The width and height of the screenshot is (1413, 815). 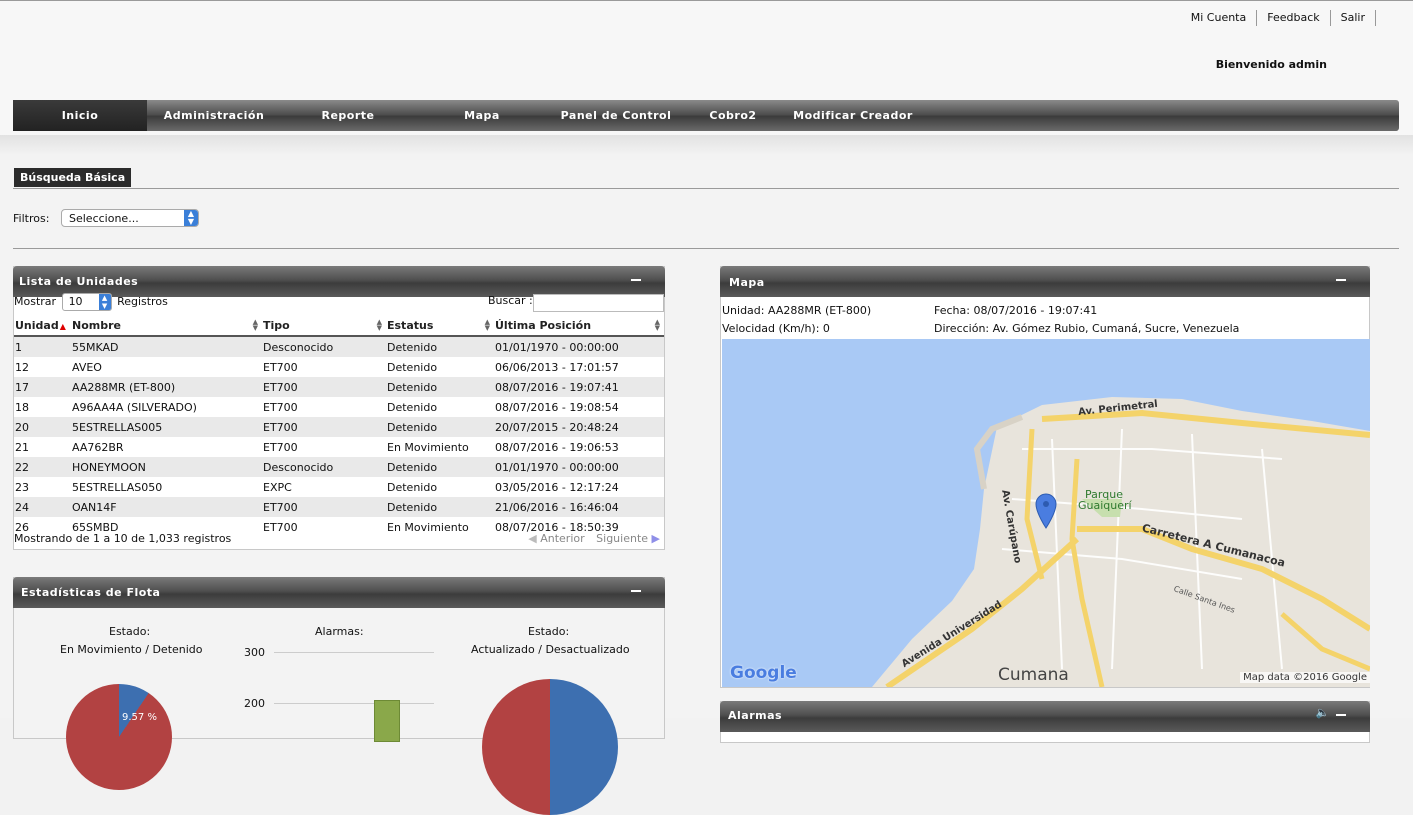 What do you see at coordinates (579, 326) in the screenshot?
I see `col-ultima-posicion: Última Posición ▲ ▼` at bounding box center [579, 326].